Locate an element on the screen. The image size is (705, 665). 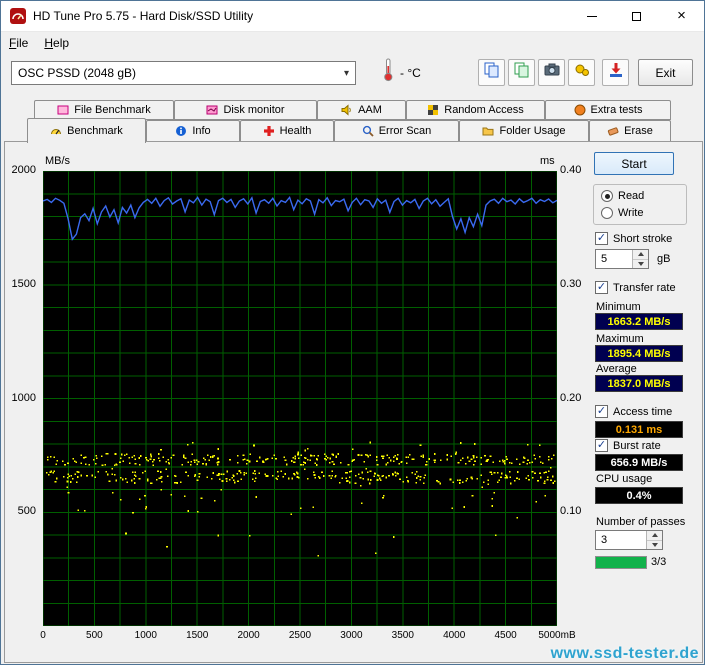
tab-label: Erase is located at coordinates (638, 131).